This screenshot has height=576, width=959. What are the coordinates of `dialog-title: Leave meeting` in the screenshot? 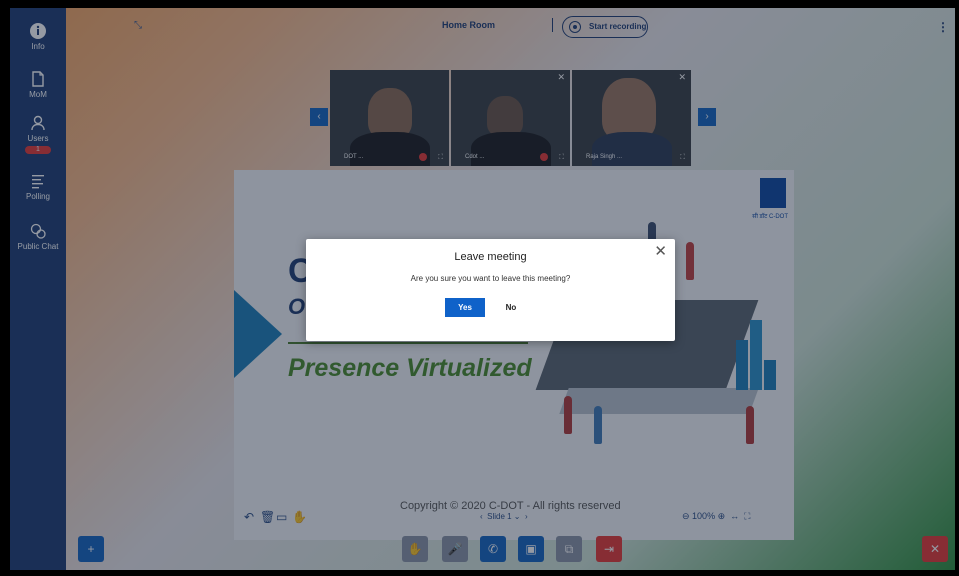 It's located at (490, 257).